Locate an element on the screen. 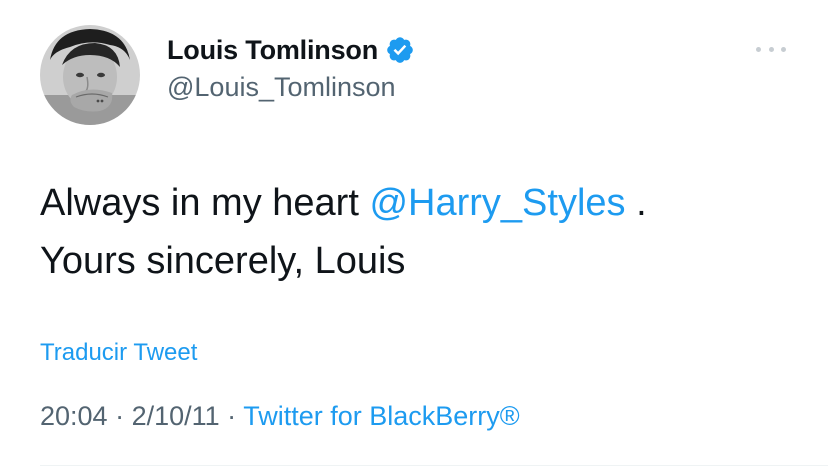 The width and height of the screenshot is (828, 469). more-options-button is located at coordinates (771, 49).